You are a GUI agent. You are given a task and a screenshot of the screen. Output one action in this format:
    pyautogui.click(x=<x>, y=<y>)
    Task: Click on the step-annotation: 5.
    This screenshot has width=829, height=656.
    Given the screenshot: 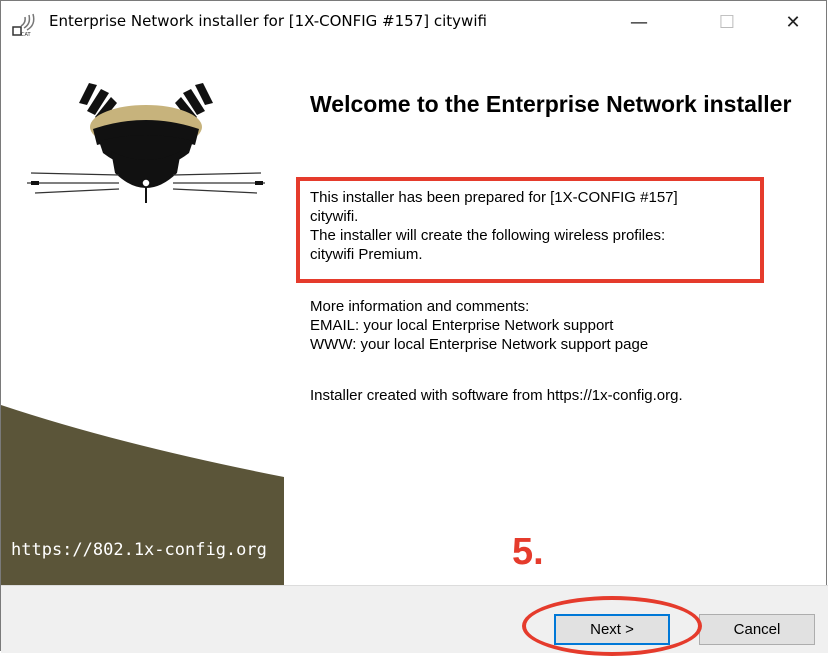 What is the action you would take?
    pyautogui.click(x=528, y=552)
    